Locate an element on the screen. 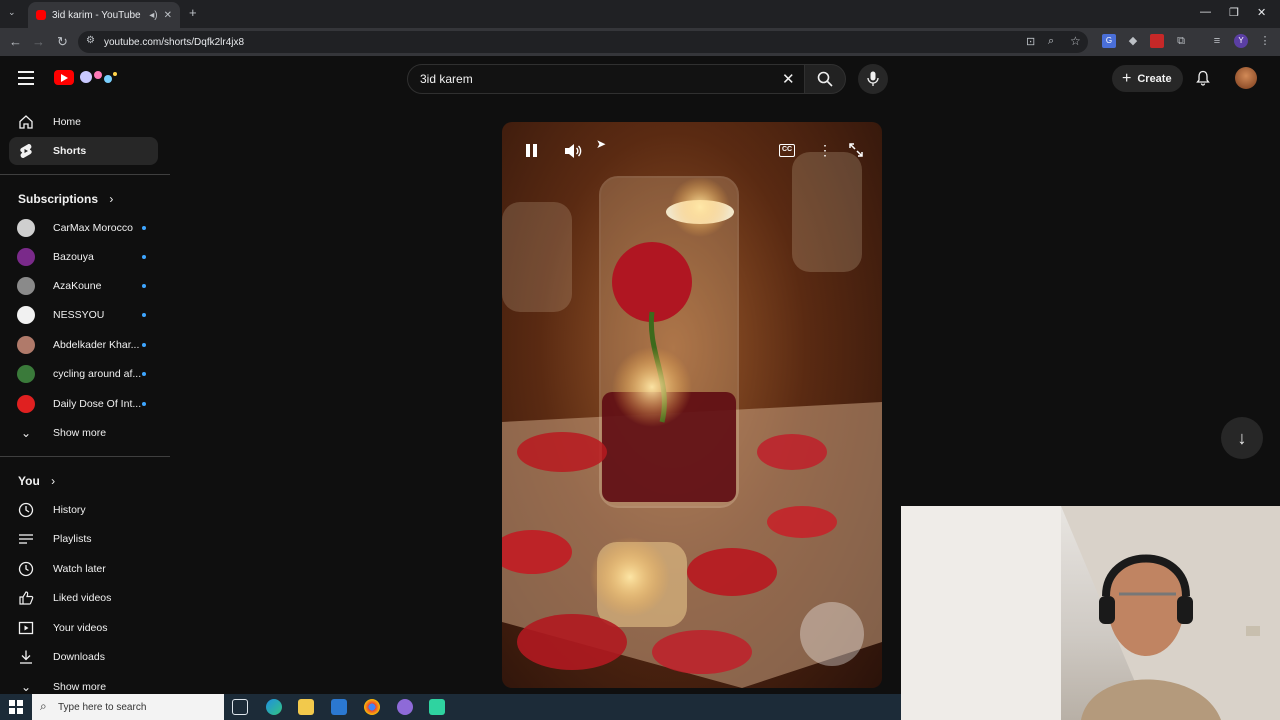 The image size is (1280, 720). extension-red-icon is located at coordinates (1157, 41).